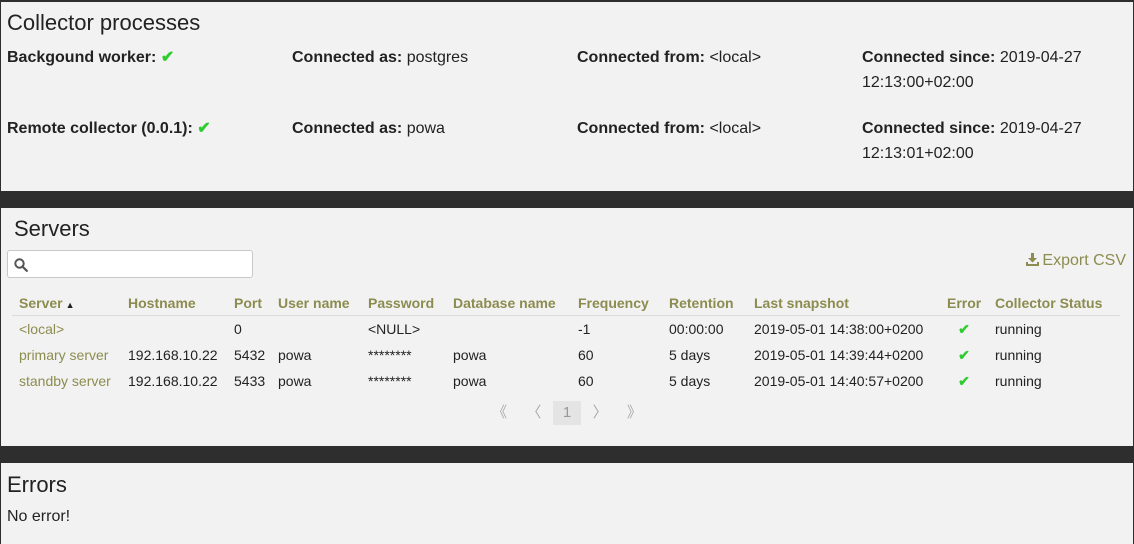 This screenshot has height=544, width=1134. I want to click on search-box, so click(130, 264).